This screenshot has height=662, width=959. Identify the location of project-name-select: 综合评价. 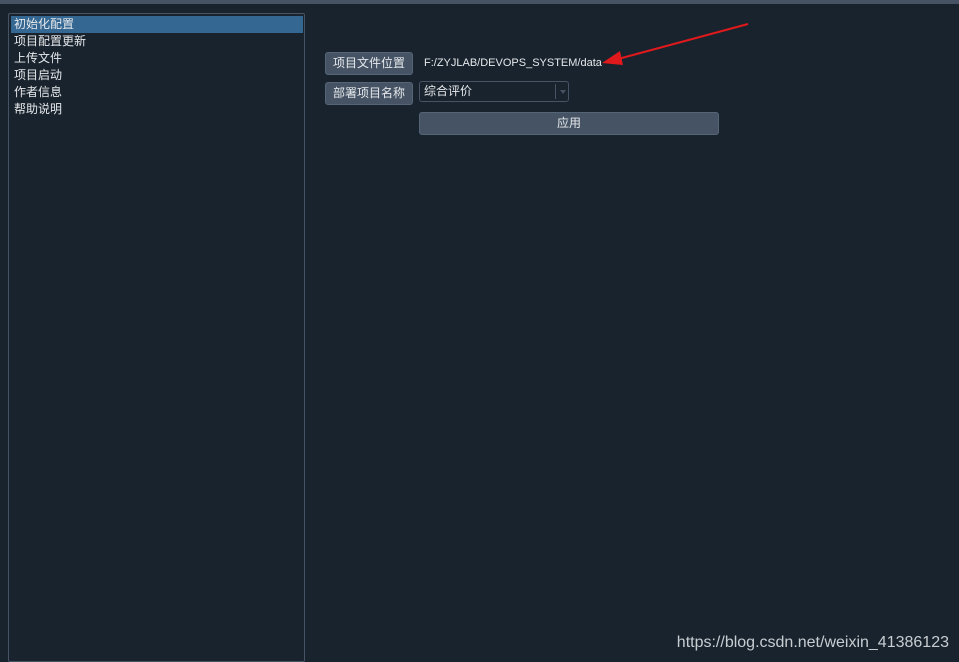
(494, 91).